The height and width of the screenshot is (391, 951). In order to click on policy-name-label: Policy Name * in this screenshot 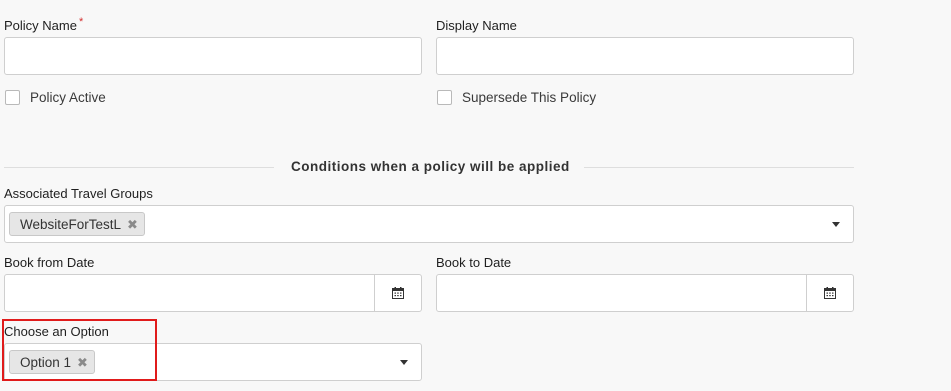, I will do `click(44, 25)`.